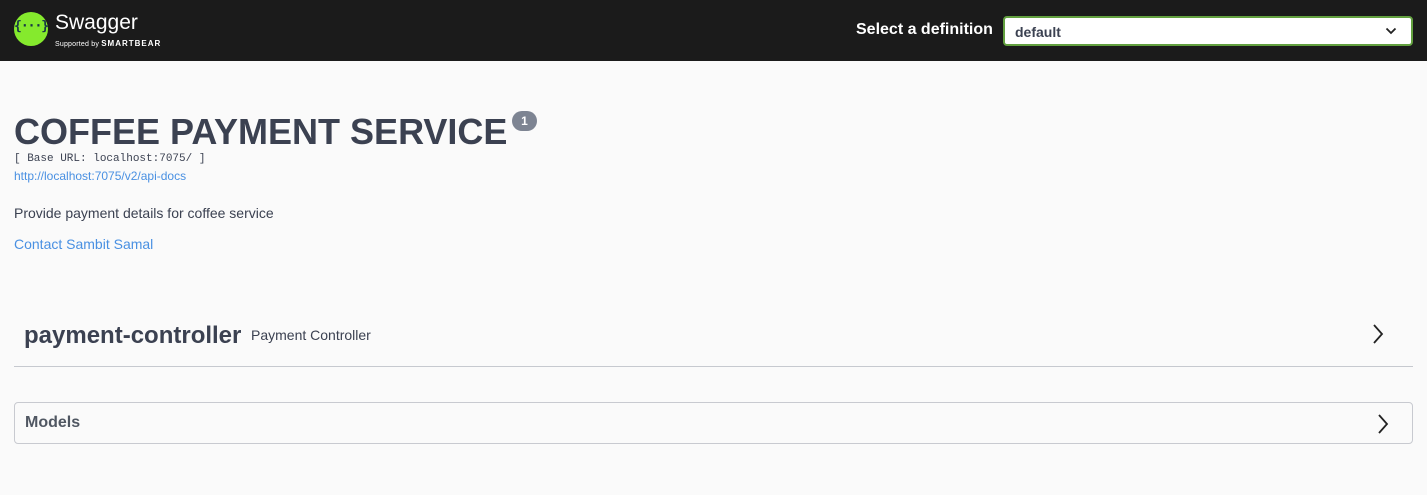 This screenshot has height=495, width=1427. I want to click on logo-subtitle: Supported by SMARTBEAR, so click(108, 43).